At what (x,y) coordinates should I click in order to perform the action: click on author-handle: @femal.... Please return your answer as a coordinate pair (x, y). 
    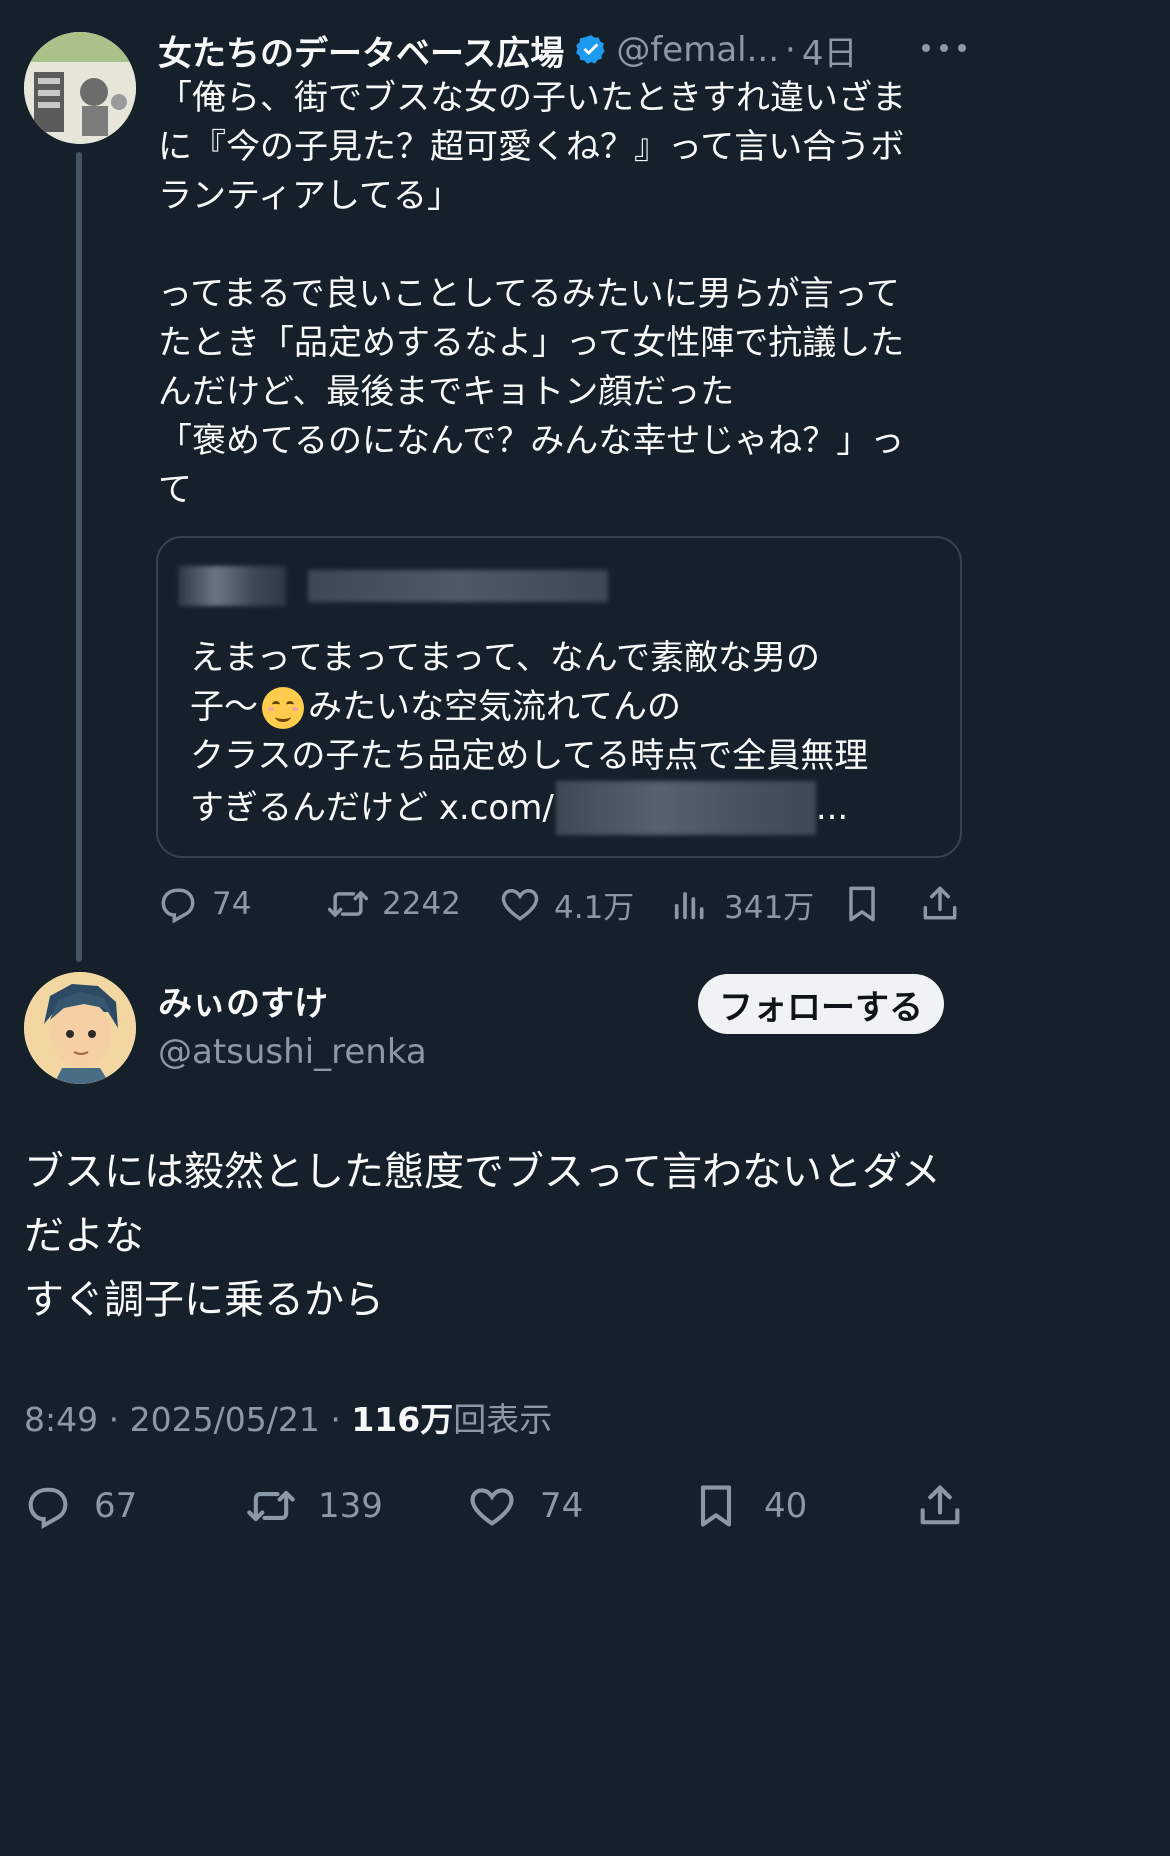
    Looking at the image, I should click on (697, 50).